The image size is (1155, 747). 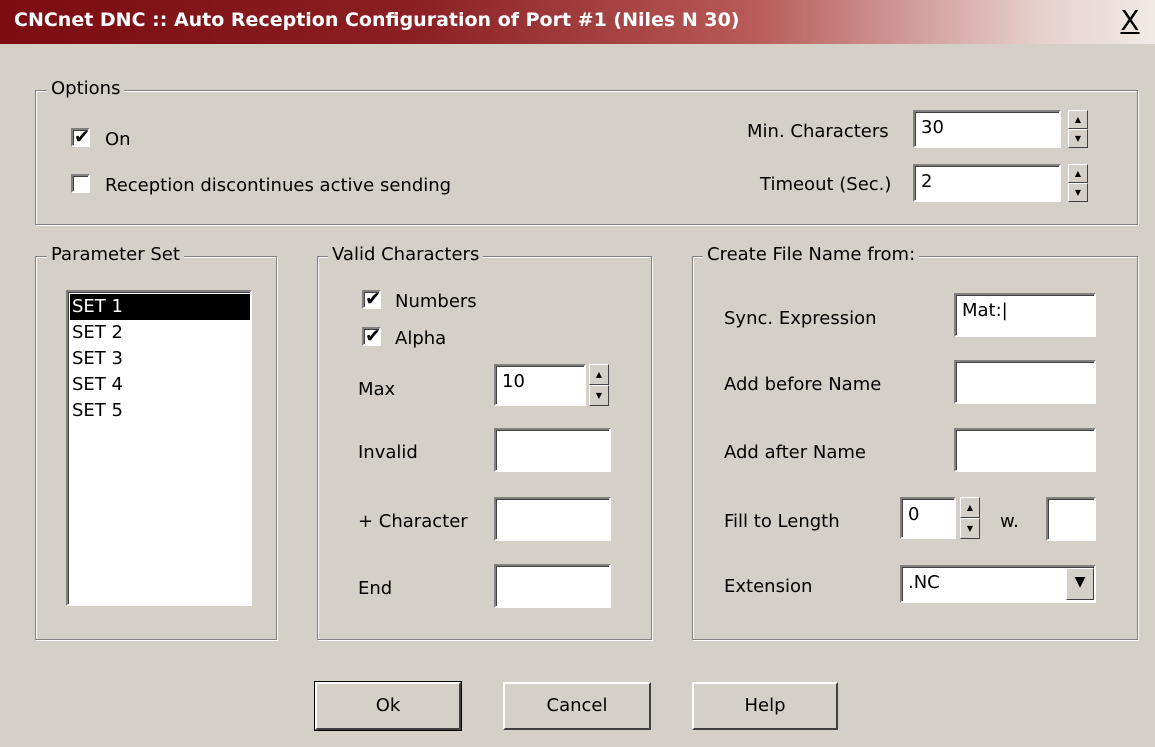 What do you see at coordinates (375, 588) in the screenshot?
I see `end-label: End` at bounding box center [375, 588].